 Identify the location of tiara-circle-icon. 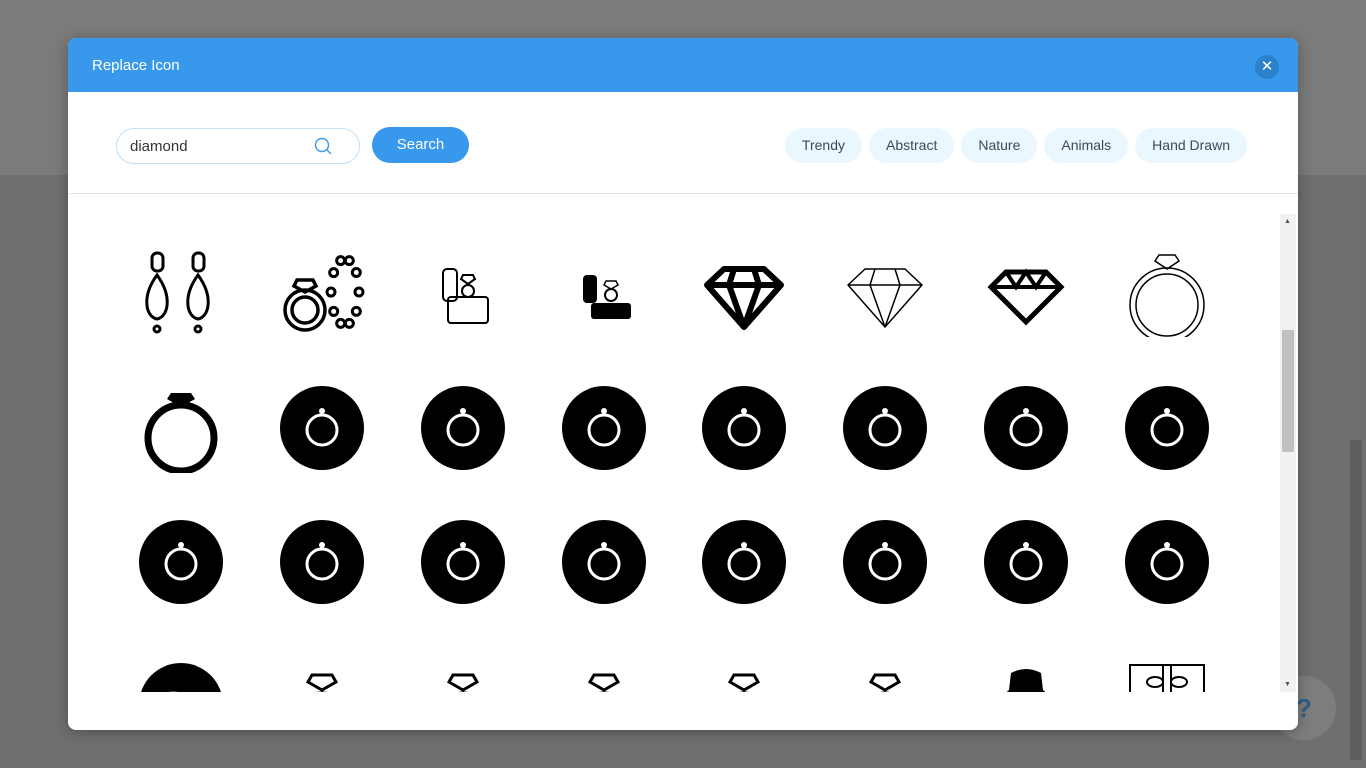
(1026, 428).